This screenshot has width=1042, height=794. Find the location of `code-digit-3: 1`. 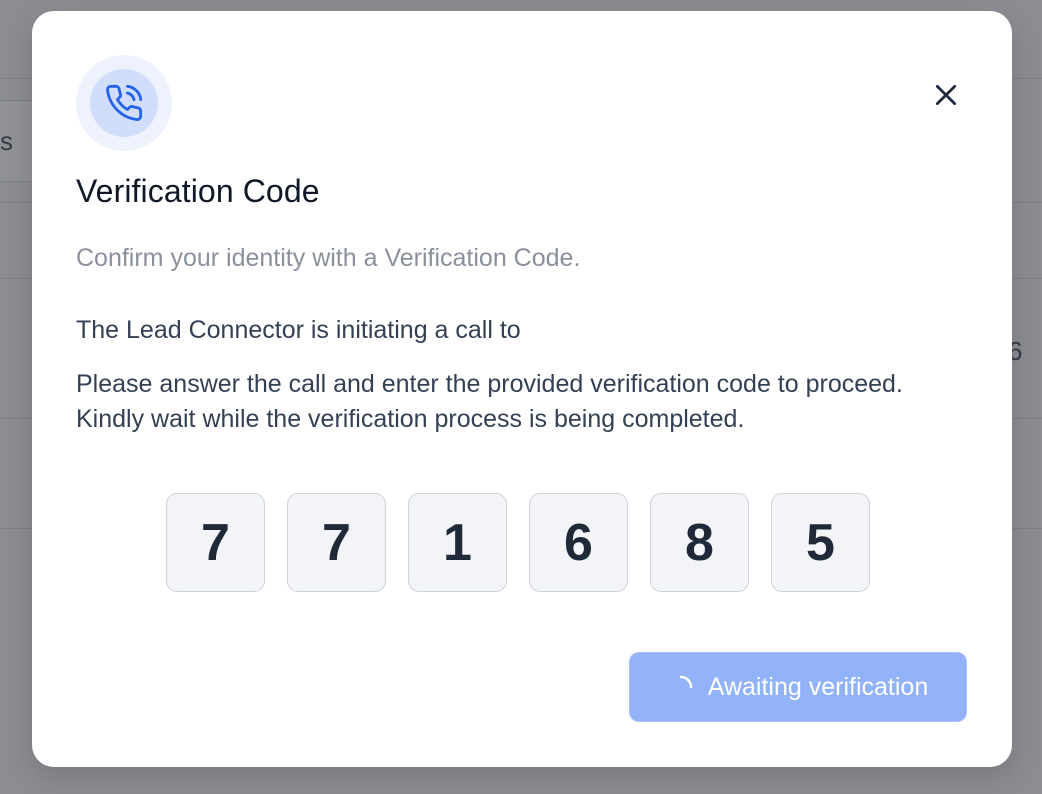

code-digit-3: 1 is located at coordinates (457, 542).